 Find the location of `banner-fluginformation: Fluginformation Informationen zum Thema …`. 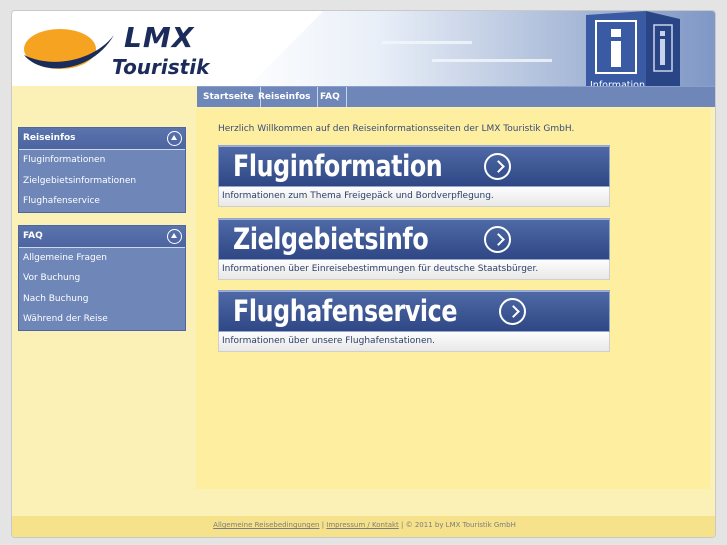

banner-fluginformation: Fluginformation Informationen zum Thema … is located at coordinates (414, 176).